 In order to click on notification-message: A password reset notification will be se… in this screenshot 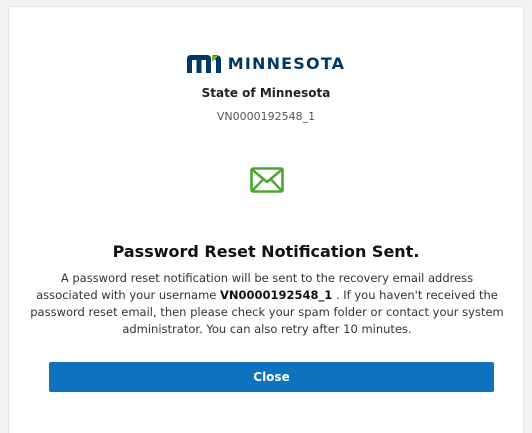, I will do `click(267, 304)`.